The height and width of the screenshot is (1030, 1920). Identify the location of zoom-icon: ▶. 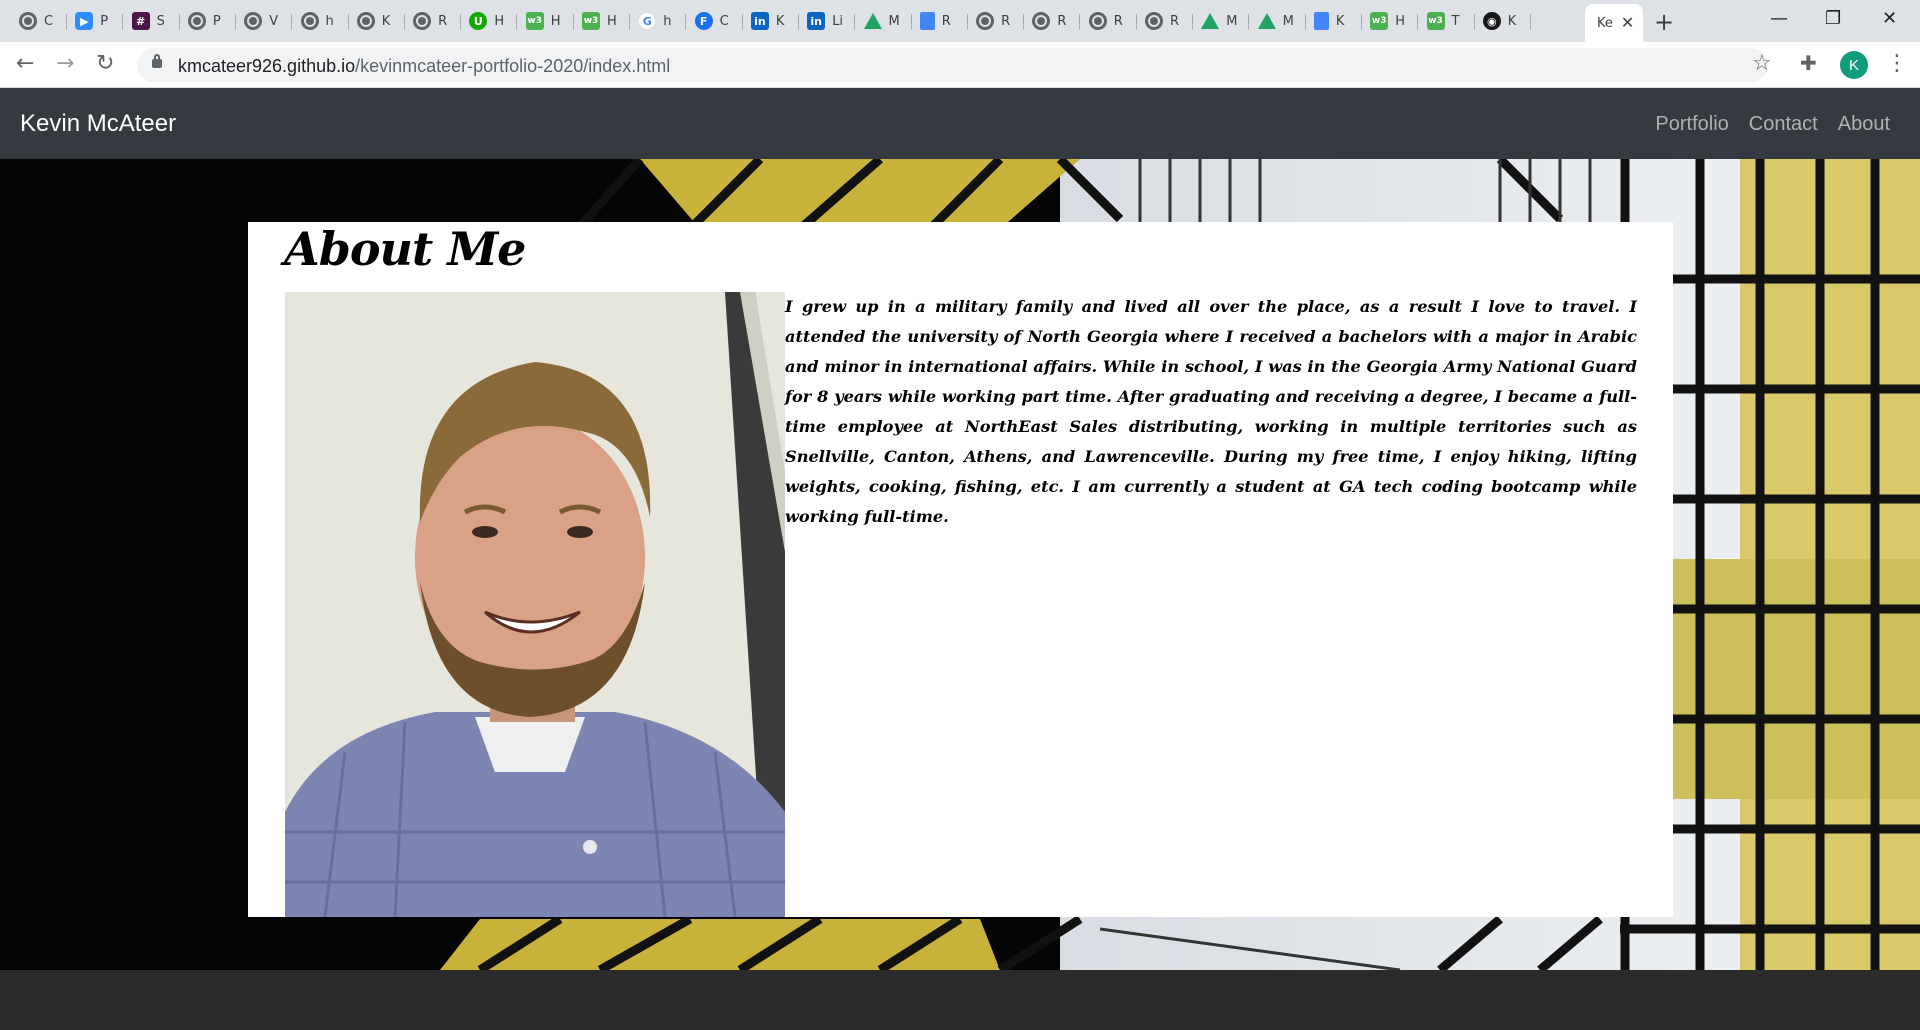
(84, 21).